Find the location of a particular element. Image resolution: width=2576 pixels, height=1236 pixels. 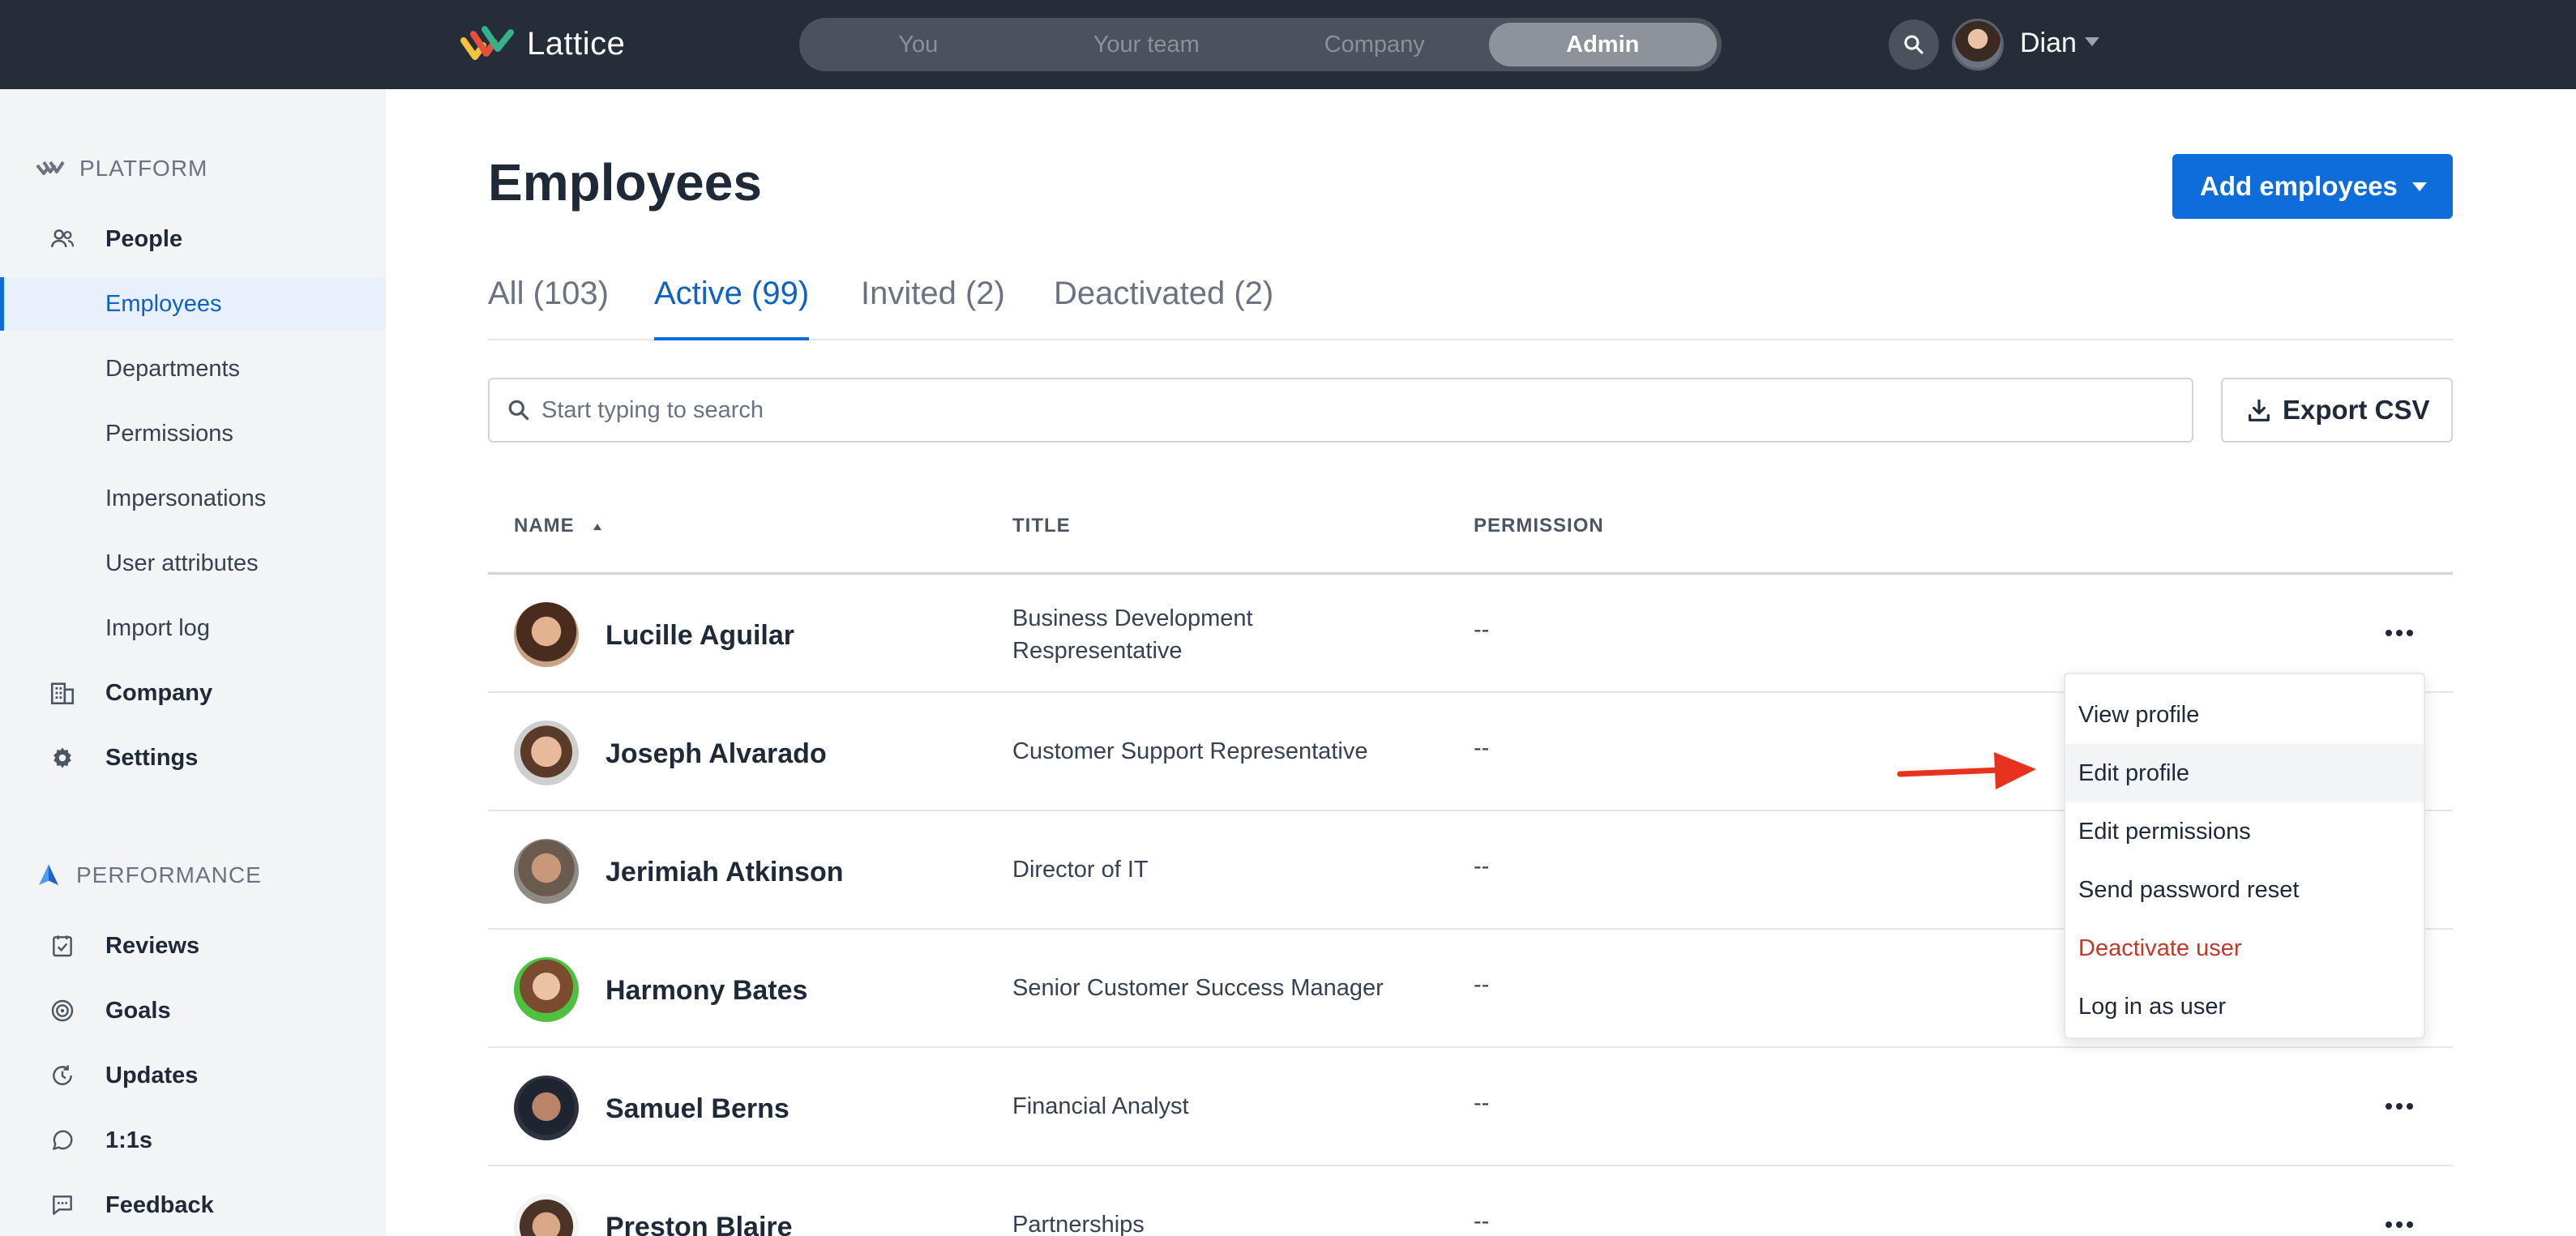

sidebar-section-performance: PERFORMANCE is located at coordinates (149, 875).